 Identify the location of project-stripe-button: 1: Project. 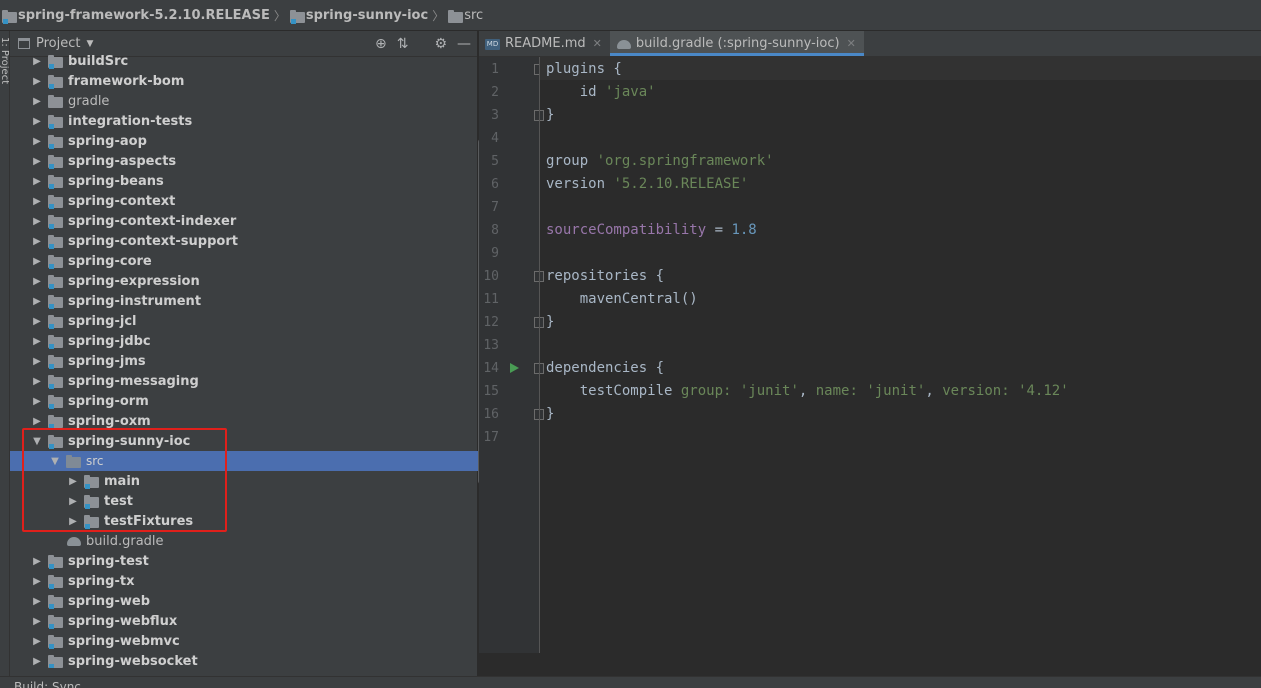
(4, 60).